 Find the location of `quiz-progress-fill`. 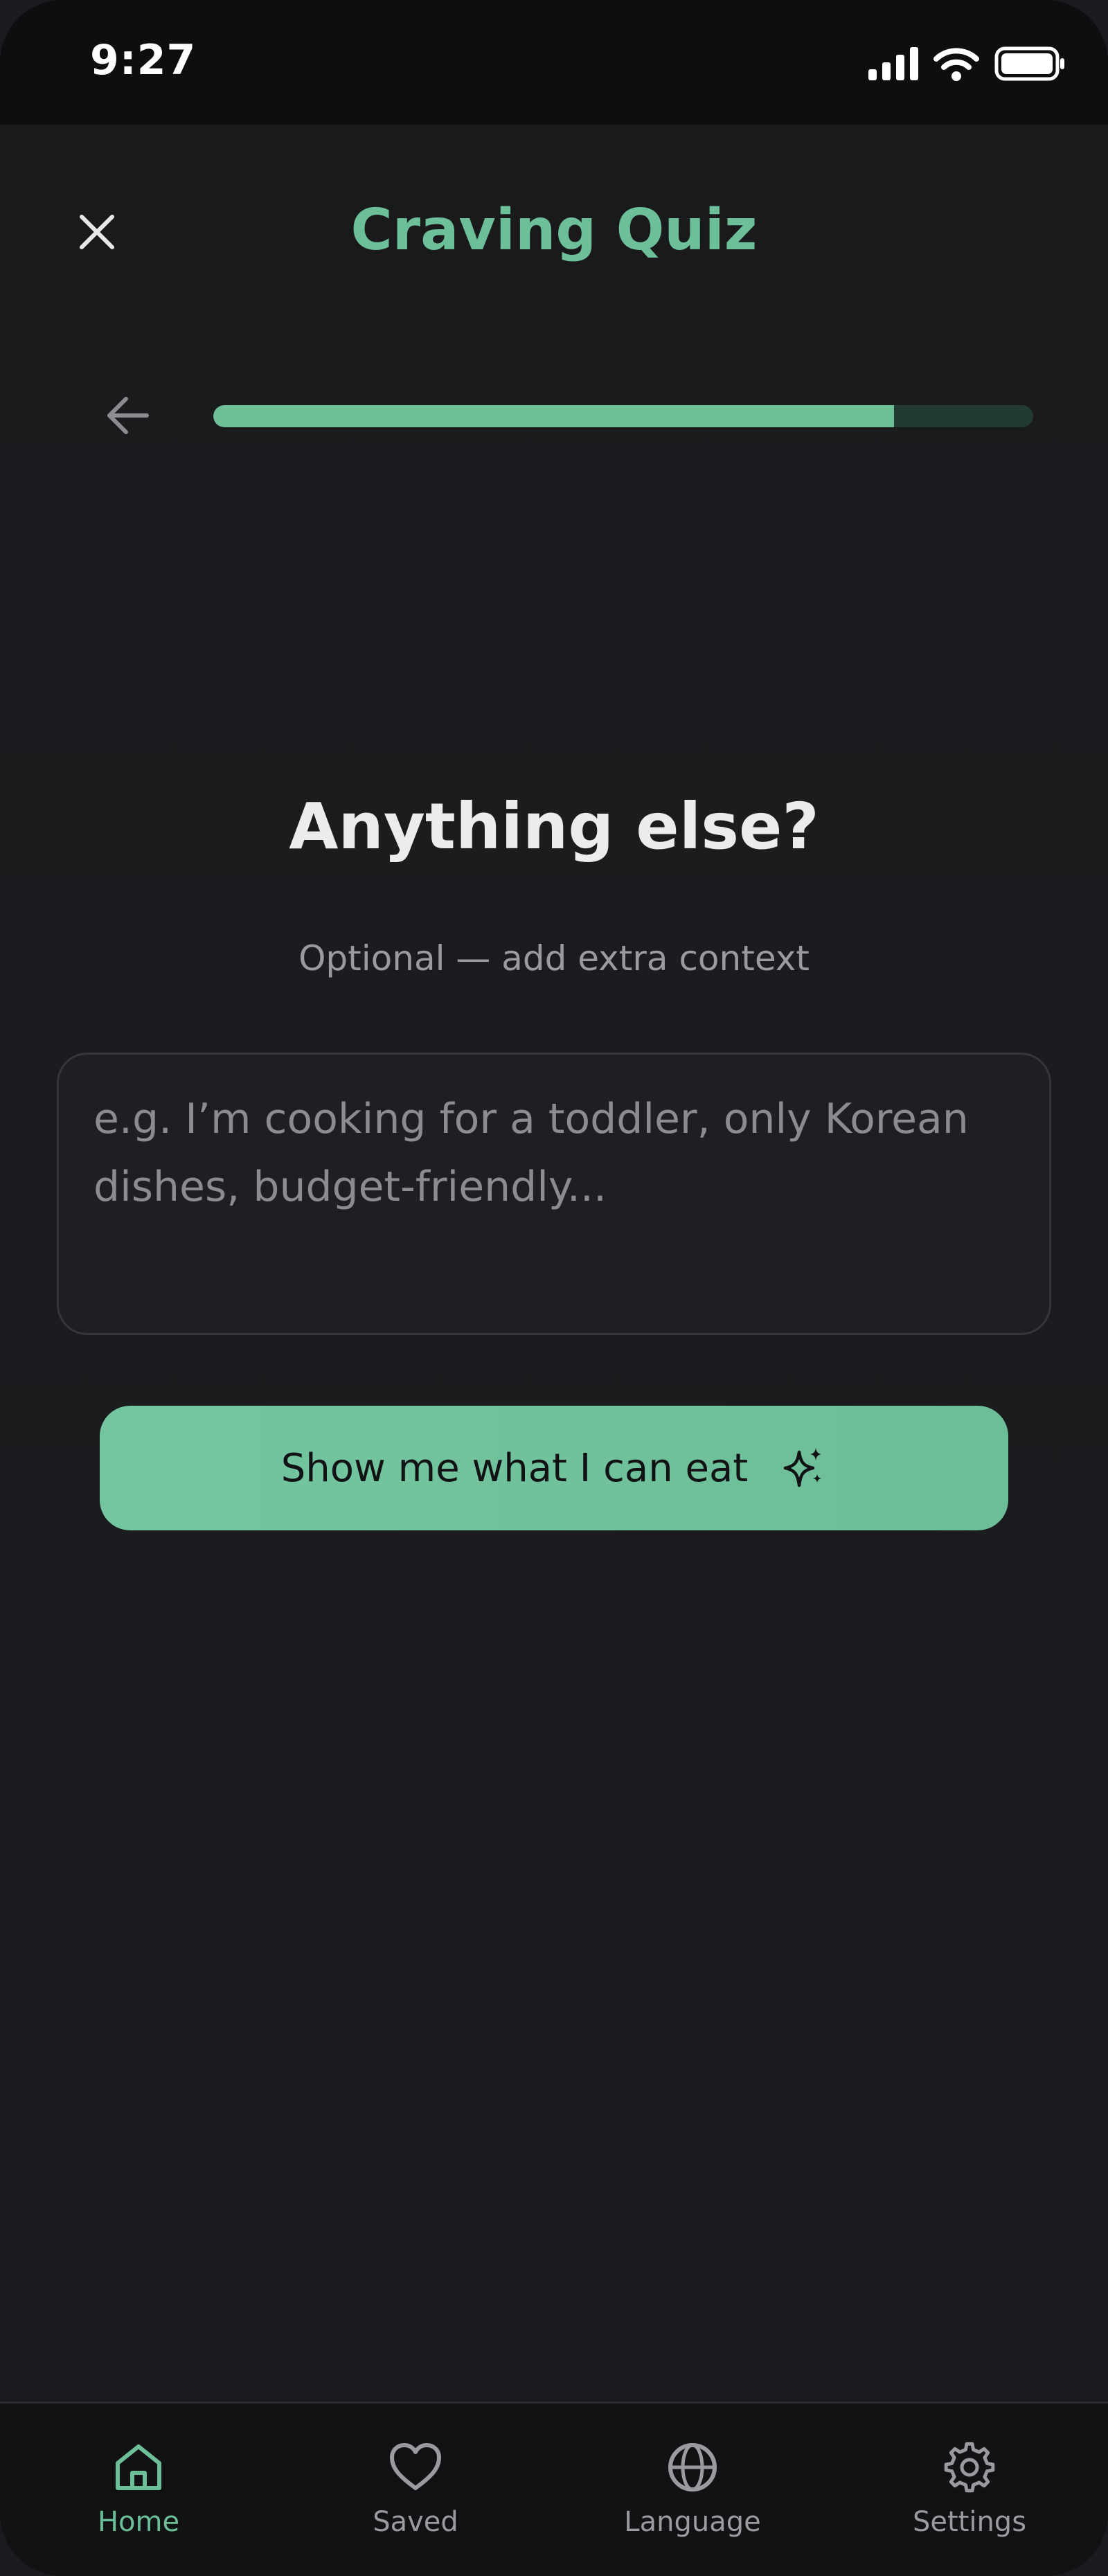

quiz-progress-fill is located at coordinates (554, 416).